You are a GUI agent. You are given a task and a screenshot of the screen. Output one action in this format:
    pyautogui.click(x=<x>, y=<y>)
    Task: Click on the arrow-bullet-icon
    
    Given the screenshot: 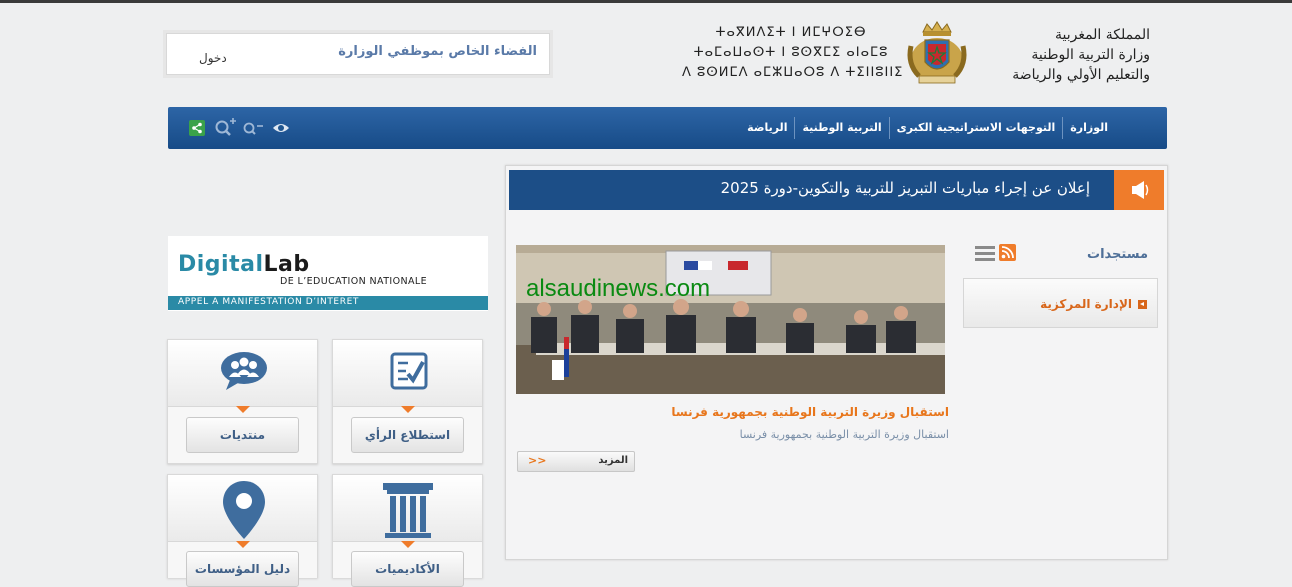 What is the action you would take?
    pyautogui.click(x=1142, y=304)
    